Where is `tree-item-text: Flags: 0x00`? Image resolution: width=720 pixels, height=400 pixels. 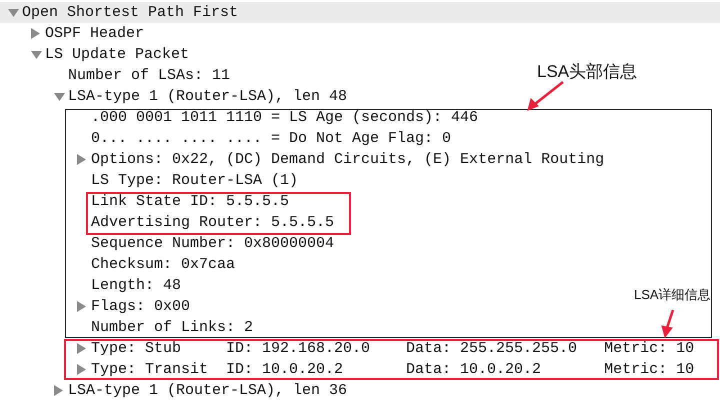 tree-item-text: Flags: 0x00 is located at coordinates (140, 306).